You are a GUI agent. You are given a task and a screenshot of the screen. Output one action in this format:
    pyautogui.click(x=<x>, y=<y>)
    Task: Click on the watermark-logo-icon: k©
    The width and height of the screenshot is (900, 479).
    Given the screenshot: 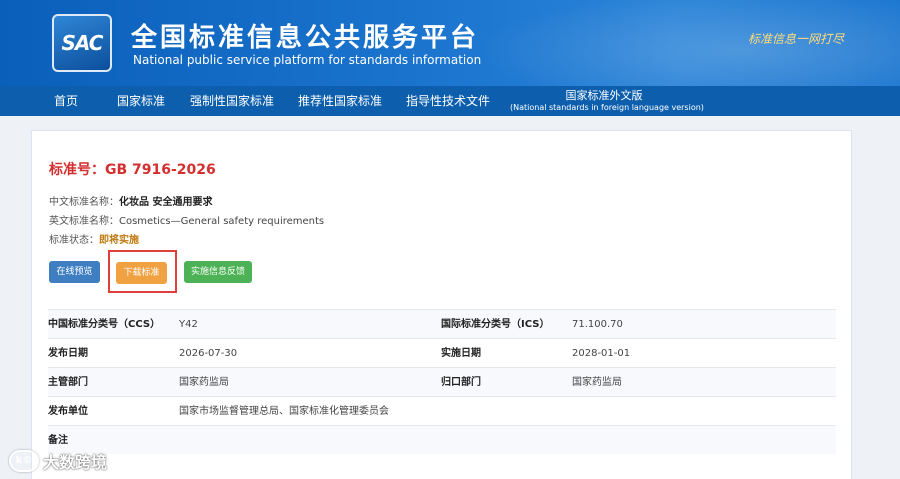 What is the action you would take?
    pyautogui.click(x=24, y=461)
    